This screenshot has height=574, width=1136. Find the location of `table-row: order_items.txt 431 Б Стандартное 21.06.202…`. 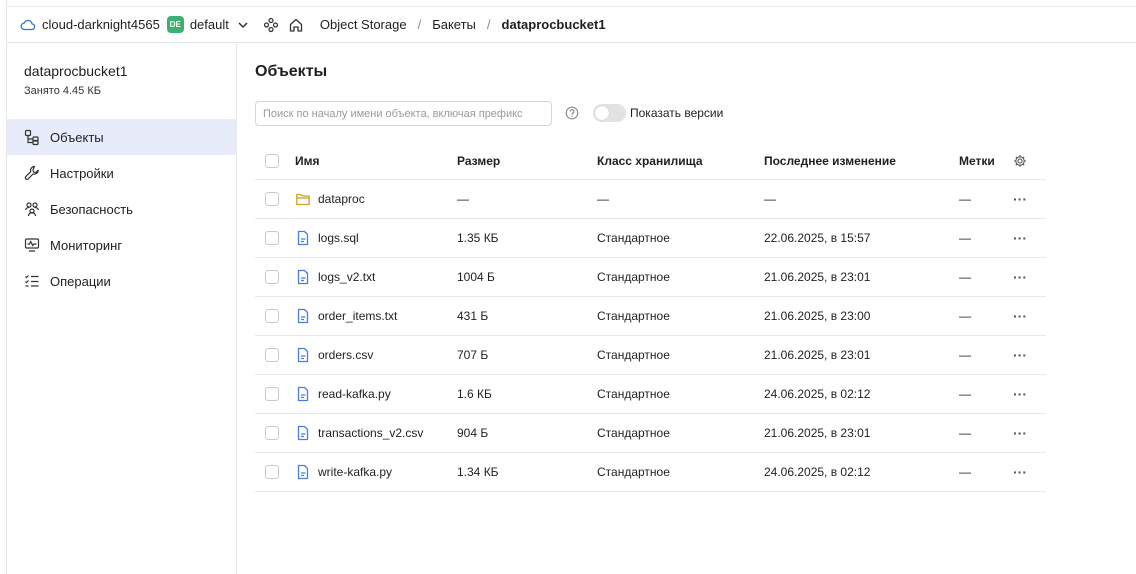

table-row: order_items.txt 431 Б Стандартное 21.06.202… is located at coordinates (650, 316).